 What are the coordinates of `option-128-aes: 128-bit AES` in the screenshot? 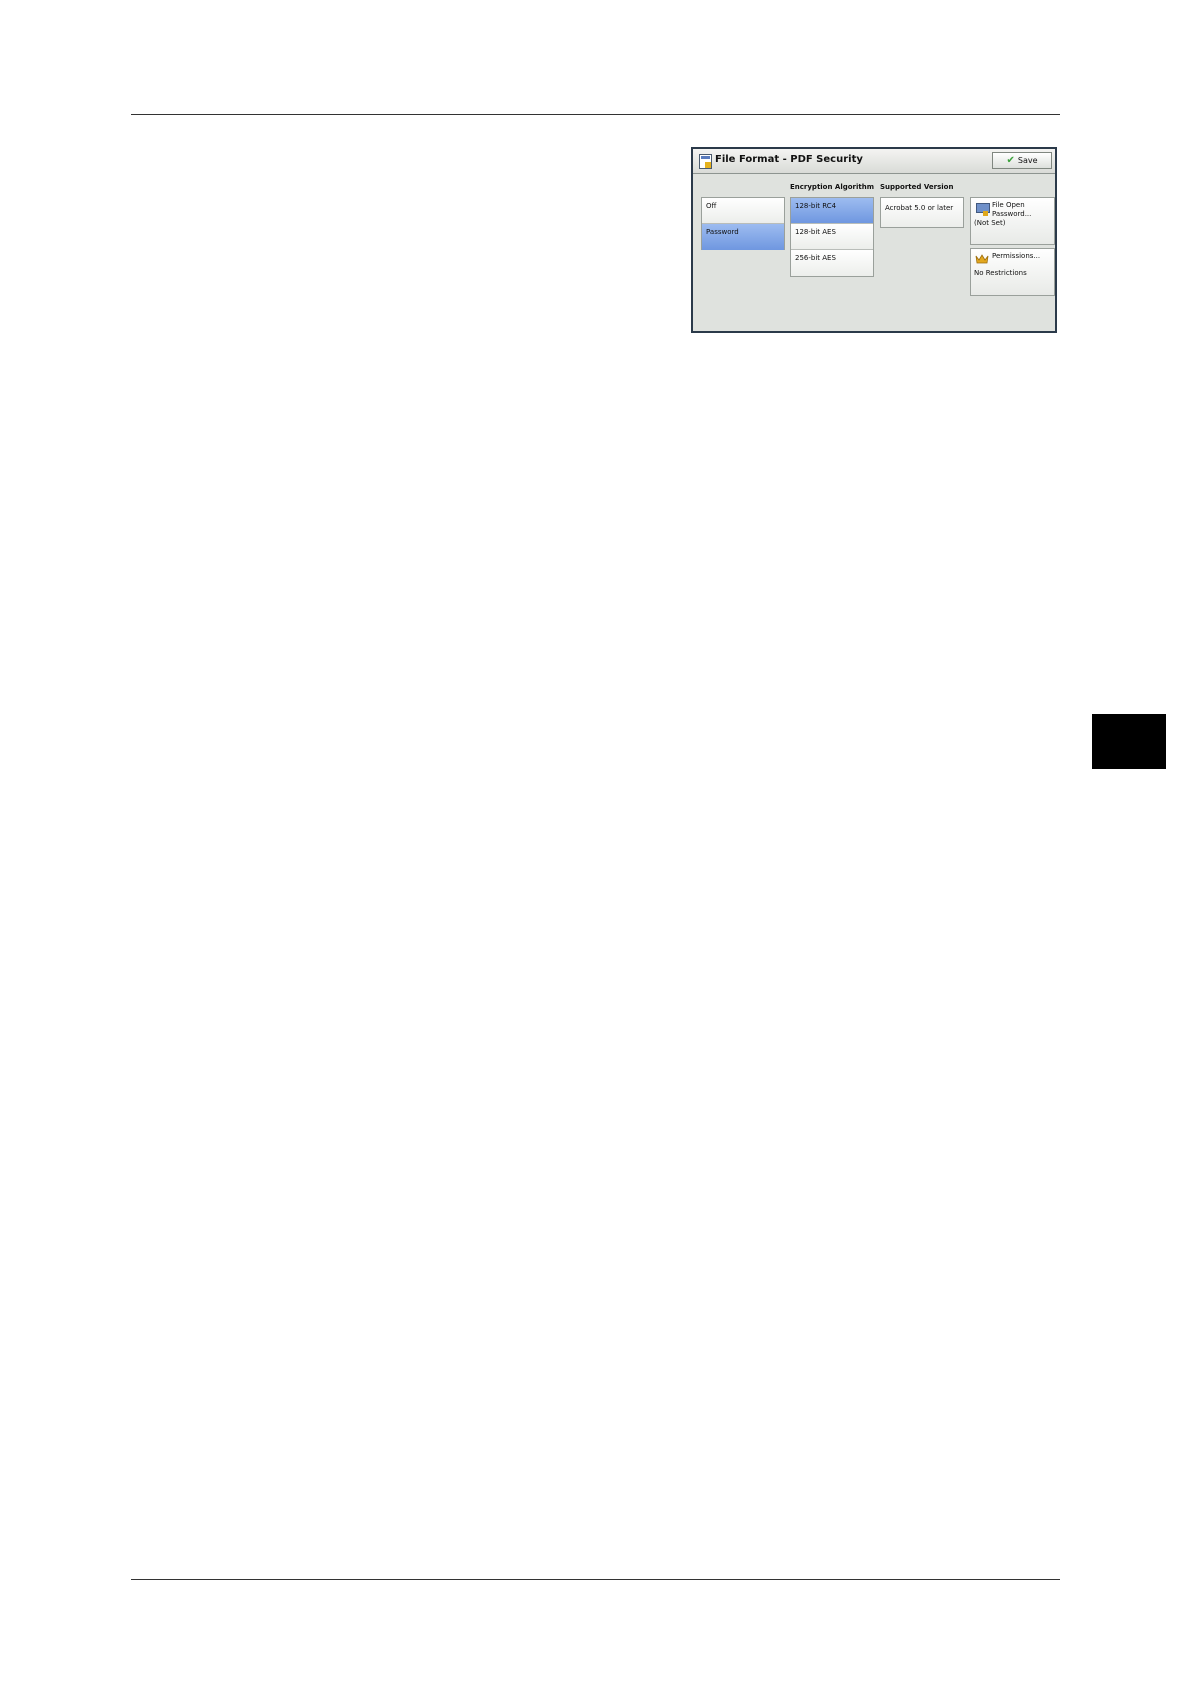 It's located at (832, 237).